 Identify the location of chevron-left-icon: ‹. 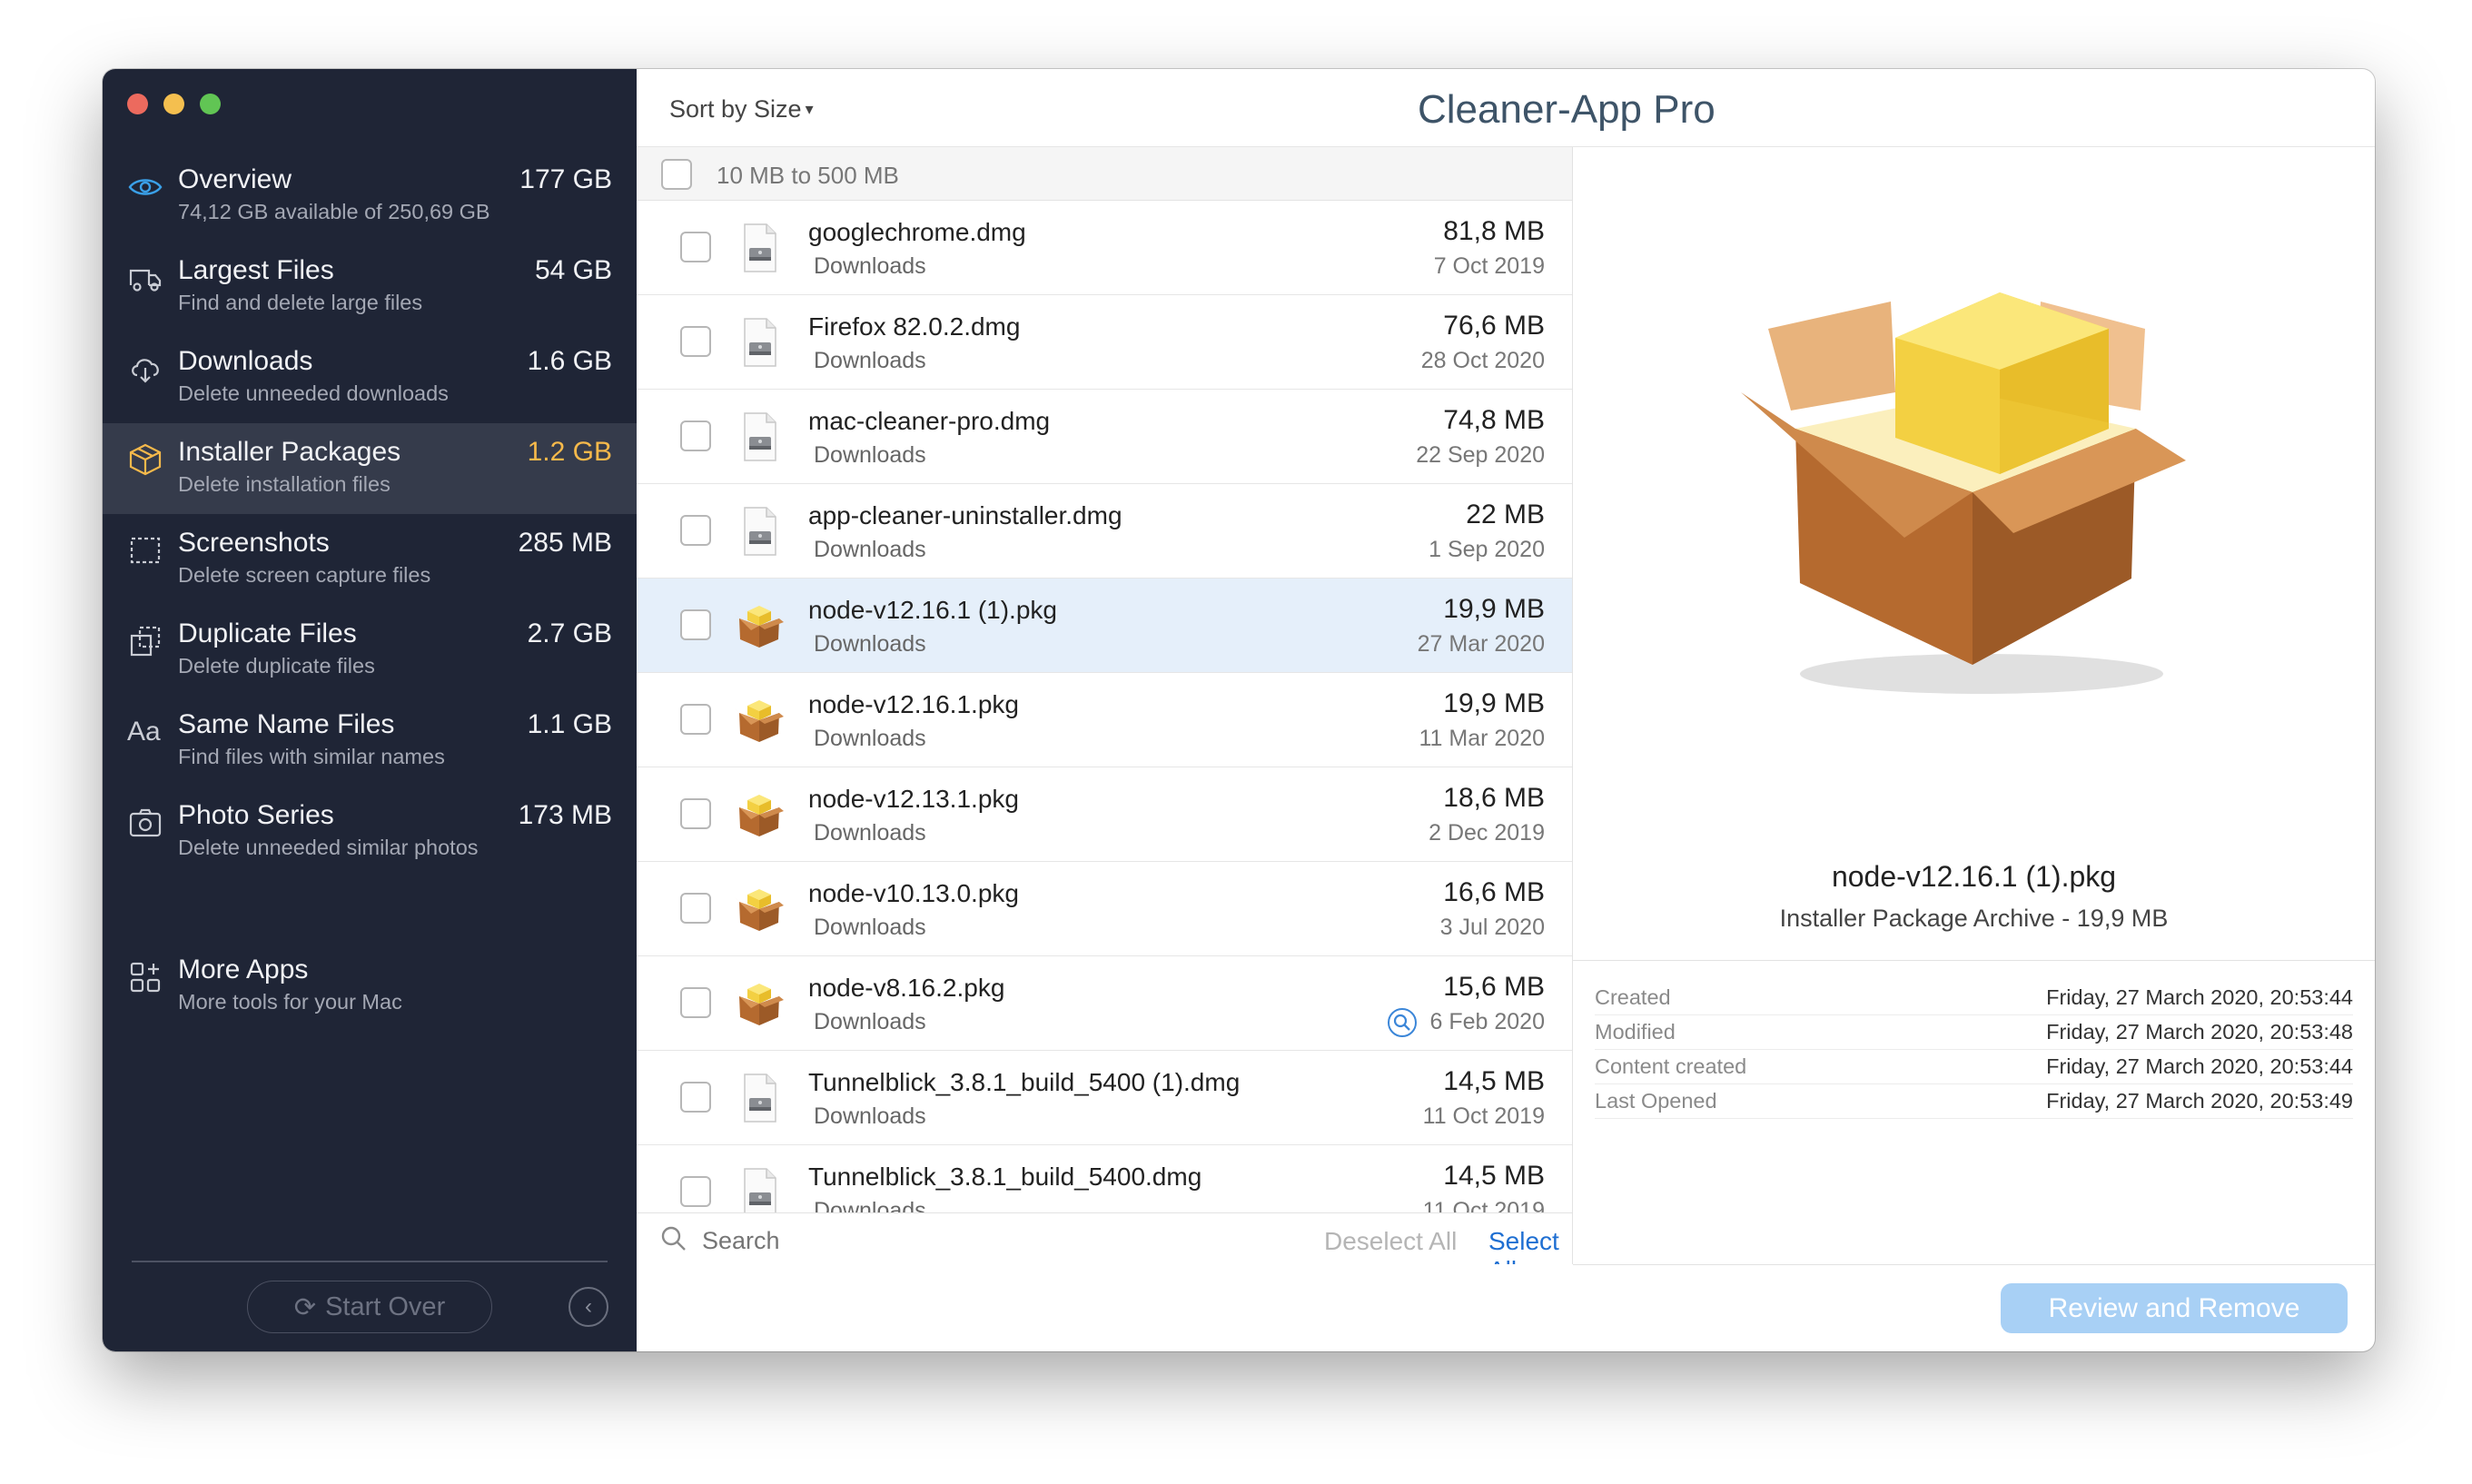
(588, 1306).